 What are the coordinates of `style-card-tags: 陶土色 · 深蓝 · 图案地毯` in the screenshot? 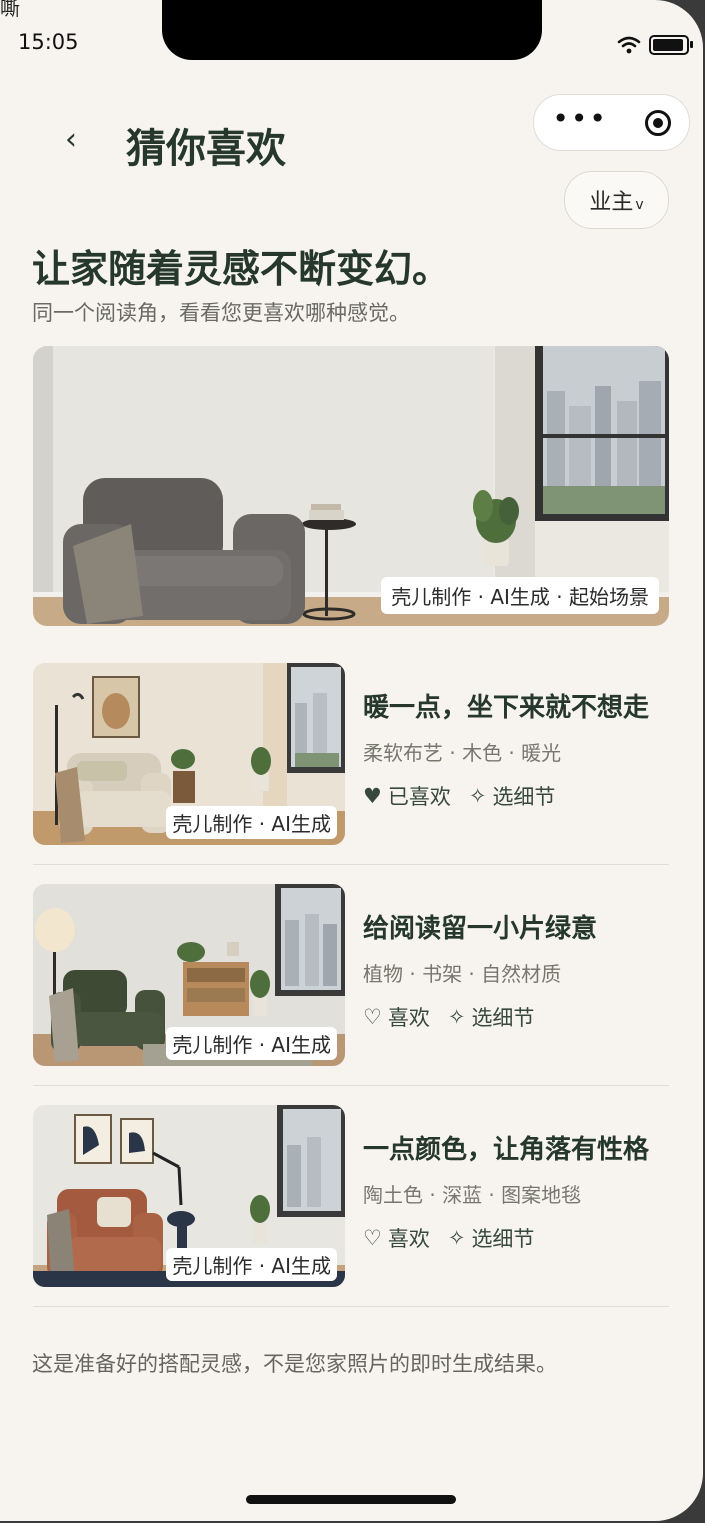 It's located at (472, 1195).